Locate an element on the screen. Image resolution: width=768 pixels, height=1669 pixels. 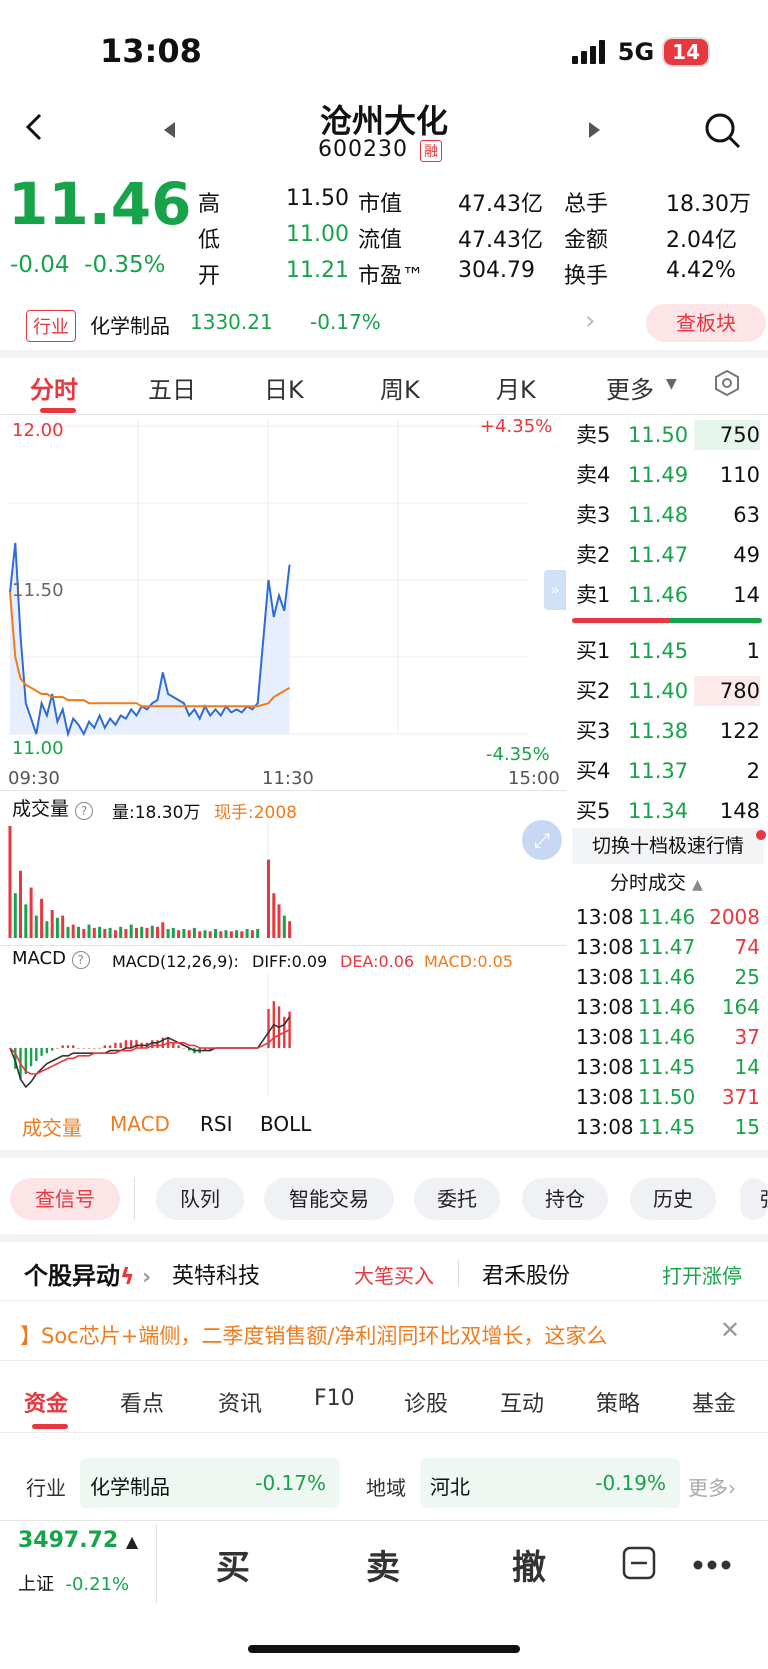
average-line is located at coordinates (150, 650).